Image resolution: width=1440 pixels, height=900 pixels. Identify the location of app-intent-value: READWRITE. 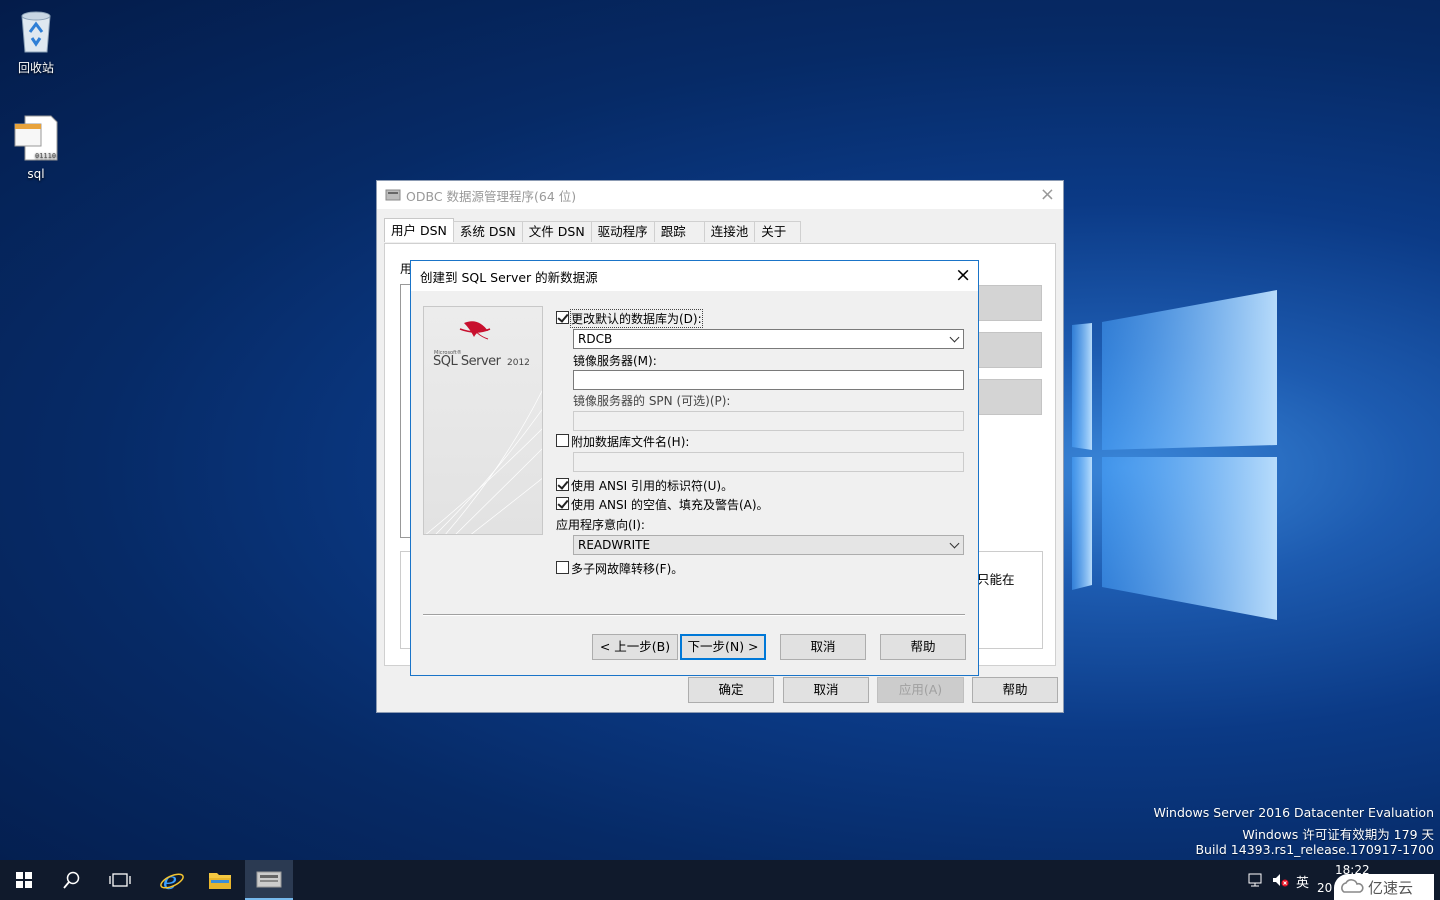
(614, 545).